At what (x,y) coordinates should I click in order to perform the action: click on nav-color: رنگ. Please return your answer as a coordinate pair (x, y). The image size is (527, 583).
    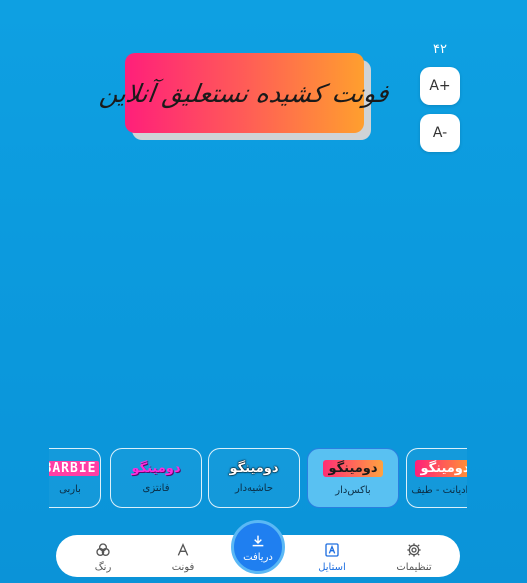
    Looking at the image, I should click on (103, 557).